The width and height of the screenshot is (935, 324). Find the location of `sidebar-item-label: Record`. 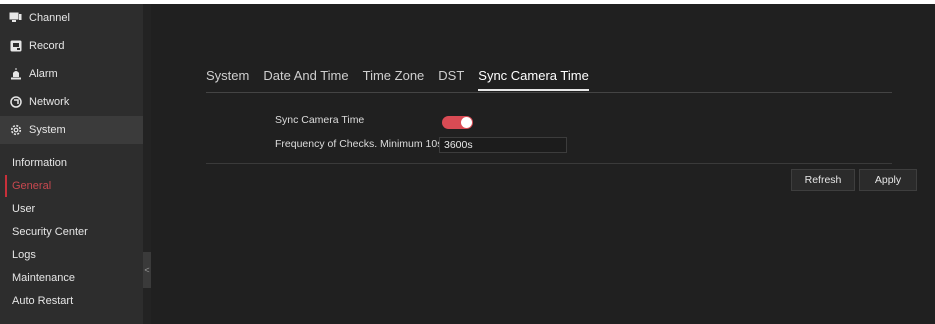

sidebar-item-label: Record is located at coordinates (47, 46).